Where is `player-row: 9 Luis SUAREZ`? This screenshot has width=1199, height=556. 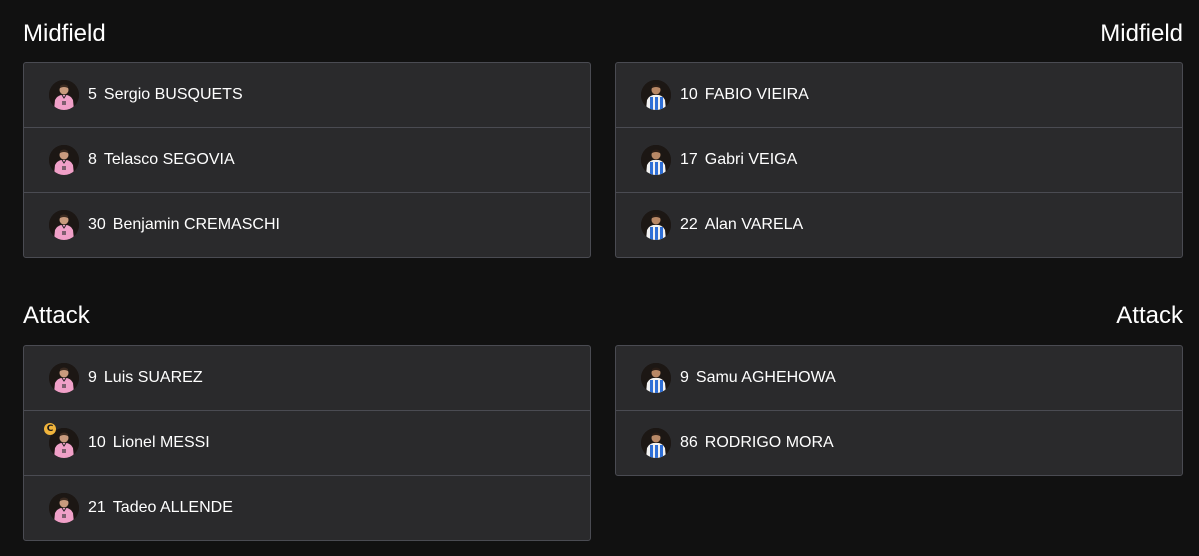 player-row: 9 Luis SUAREZ is located at coordinates (307, 378).